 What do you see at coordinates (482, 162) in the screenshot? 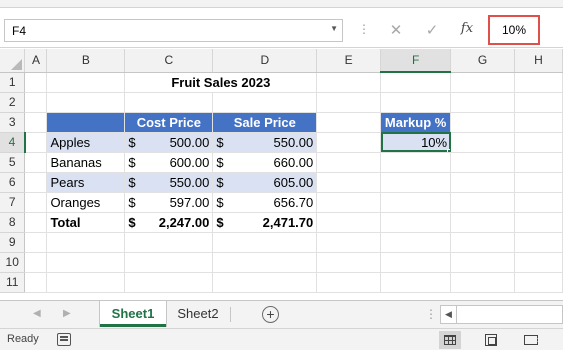
I see `cell-g5` at bounding box center [482, 162].